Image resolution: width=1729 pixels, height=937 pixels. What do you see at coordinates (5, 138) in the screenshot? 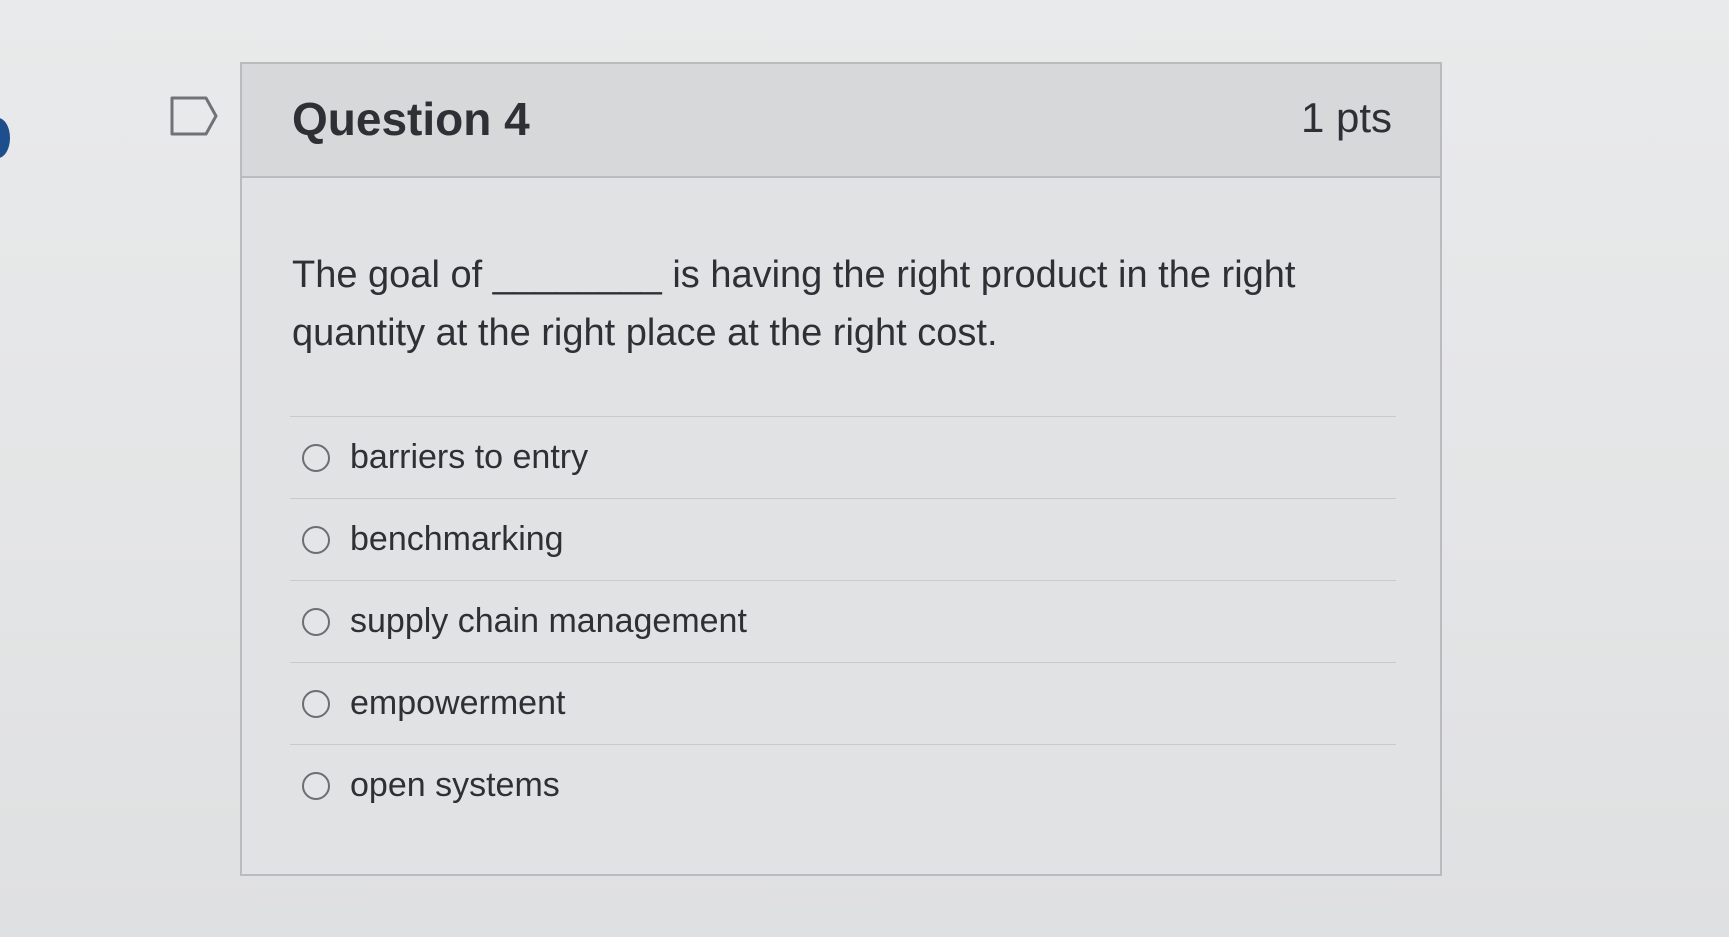
I see `side-indicator` at bounding box center [5, 138].